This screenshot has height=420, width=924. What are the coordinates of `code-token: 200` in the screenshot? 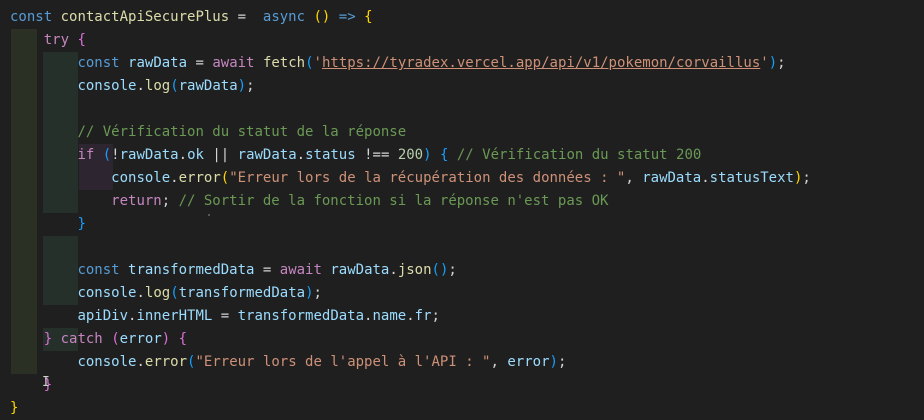 It's located at (410, 155).